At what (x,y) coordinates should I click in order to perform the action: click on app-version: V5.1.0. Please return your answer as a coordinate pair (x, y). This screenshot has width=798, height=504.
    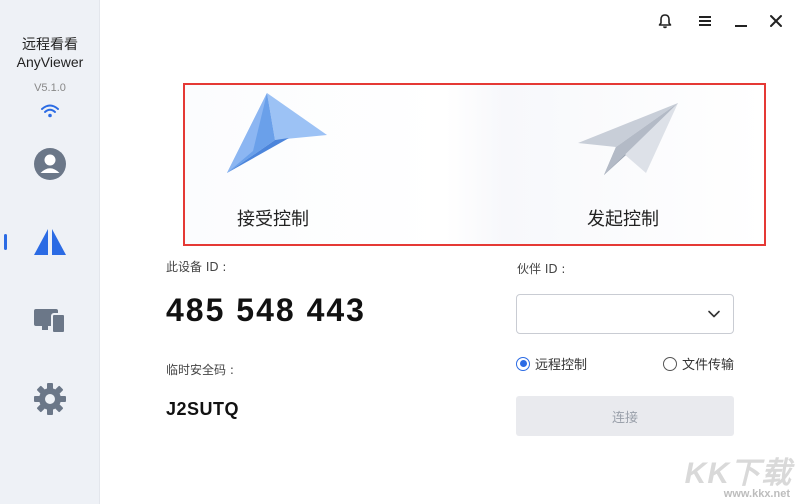
    Looking at the image, I should click on (50, 88).